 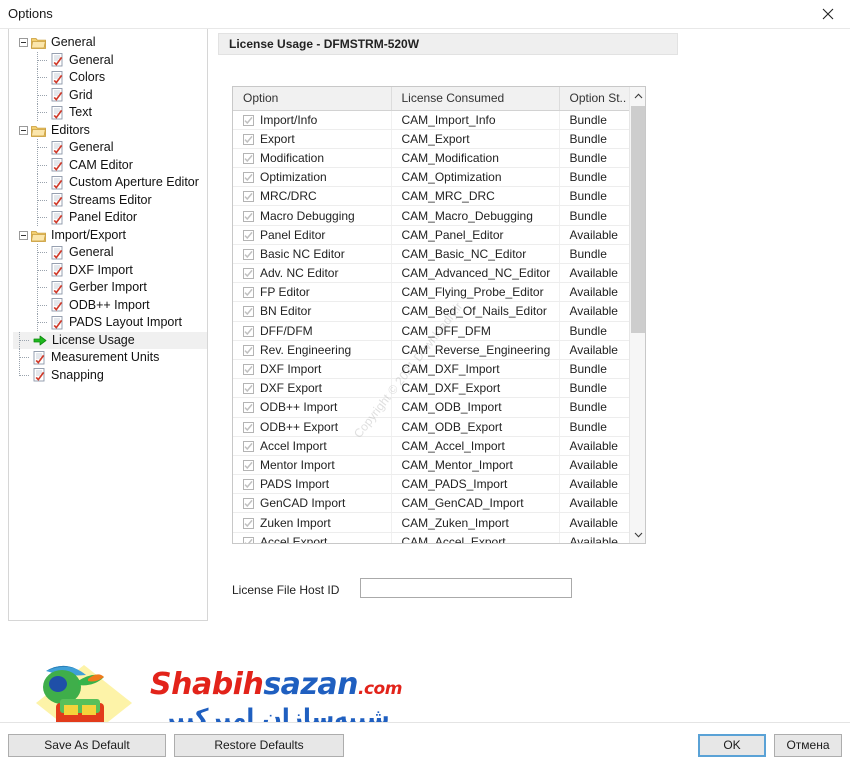 What do you see at coordinates (432, 503) in the screenshot?
I see `table-row: GenCAD Import CAM_GenCAD_Import Available` at bounding box center [432, 503].